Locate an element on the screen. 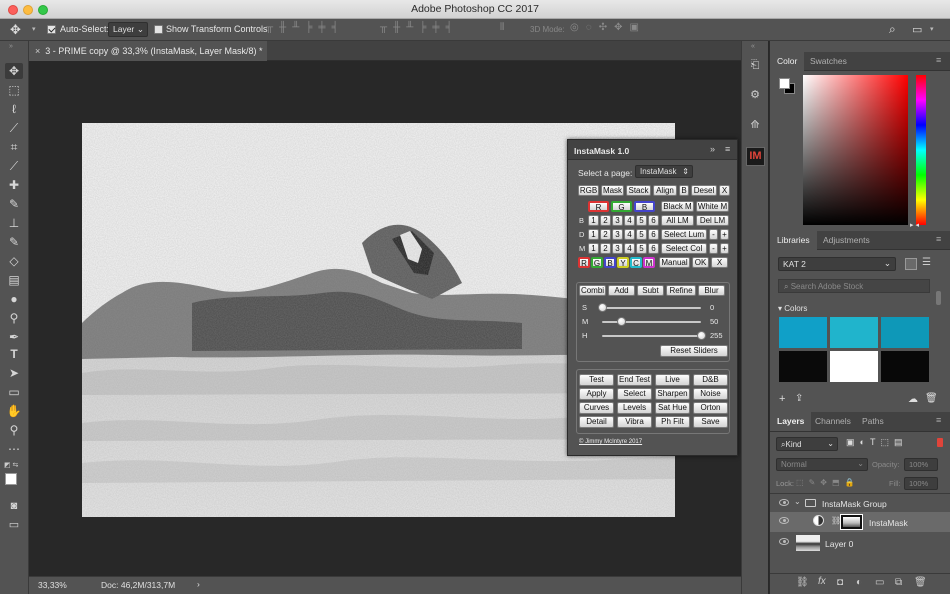 This screenshot has width=950, height=594. list-view-icon: ☰ is located at coordinates (926, 262).